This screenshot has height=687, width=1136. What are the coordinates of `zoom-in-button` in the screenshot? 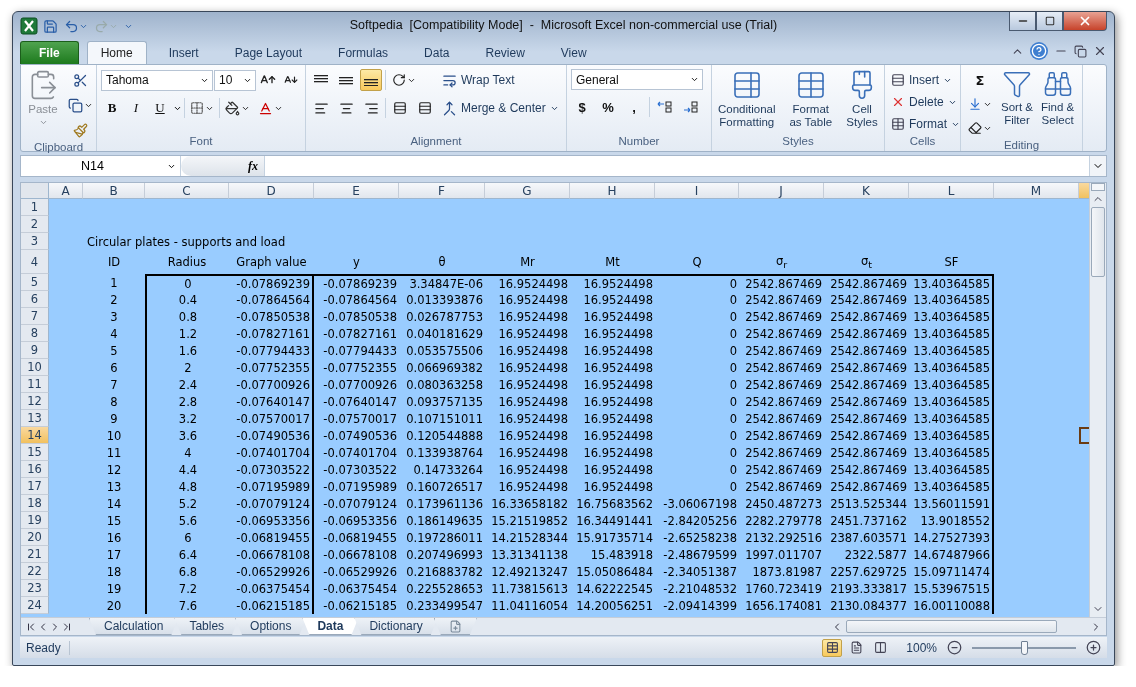 It's located at (1093, 647).